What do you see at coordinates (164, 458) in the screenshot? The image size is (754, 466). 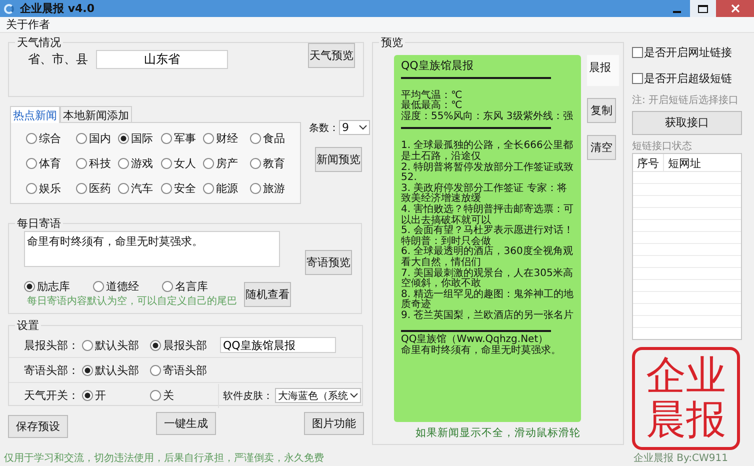 I see `status-text: 仅用于学习和交流，切勿违法使用，后果自行承担，严谨倒卖，永久免费` at bounding box center [164, 458].